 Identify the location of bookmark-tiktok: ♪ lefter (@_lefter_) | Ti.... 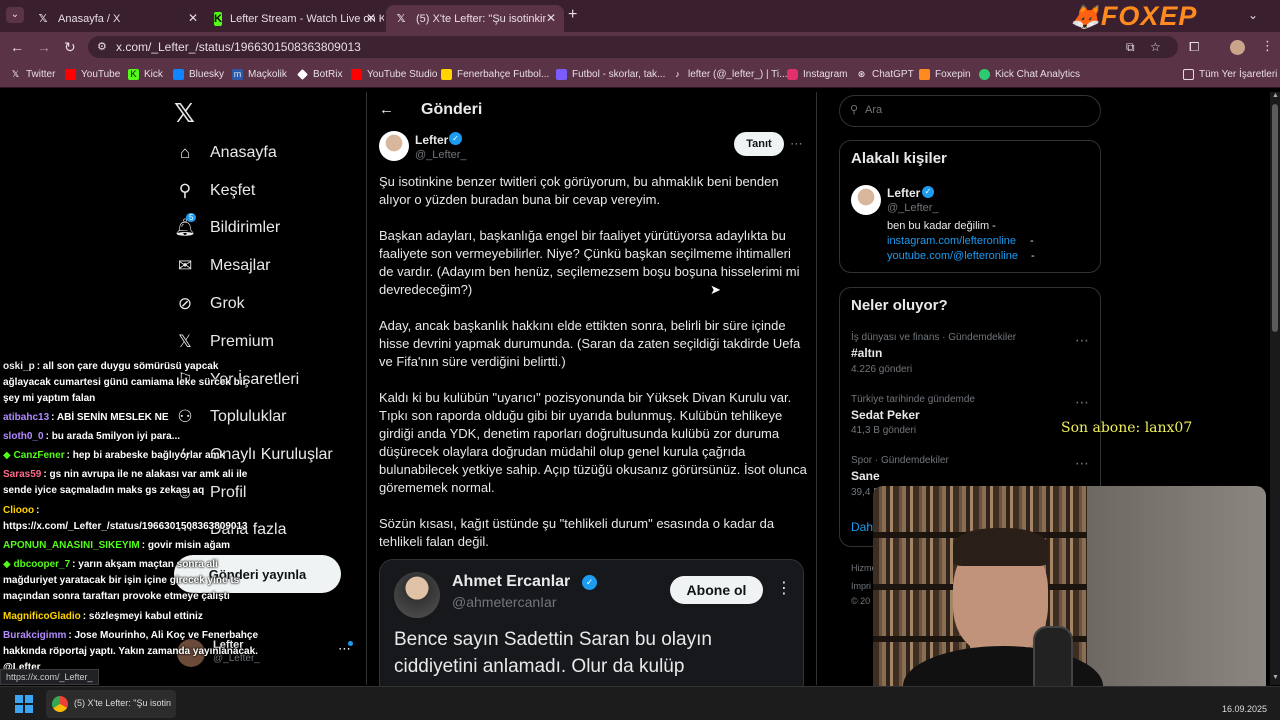
(729, 74).